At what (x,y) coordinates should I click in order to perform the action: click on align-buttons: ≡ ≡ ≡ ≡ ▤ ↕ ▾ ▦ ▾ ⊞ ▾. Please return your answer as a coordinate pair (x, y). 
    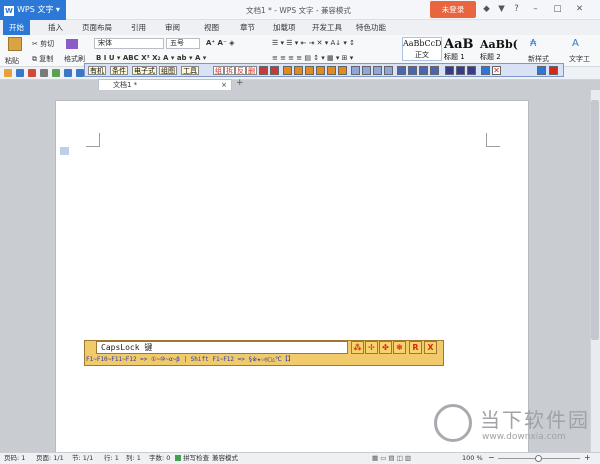
    Looking at the image, I should click on (312, 58).